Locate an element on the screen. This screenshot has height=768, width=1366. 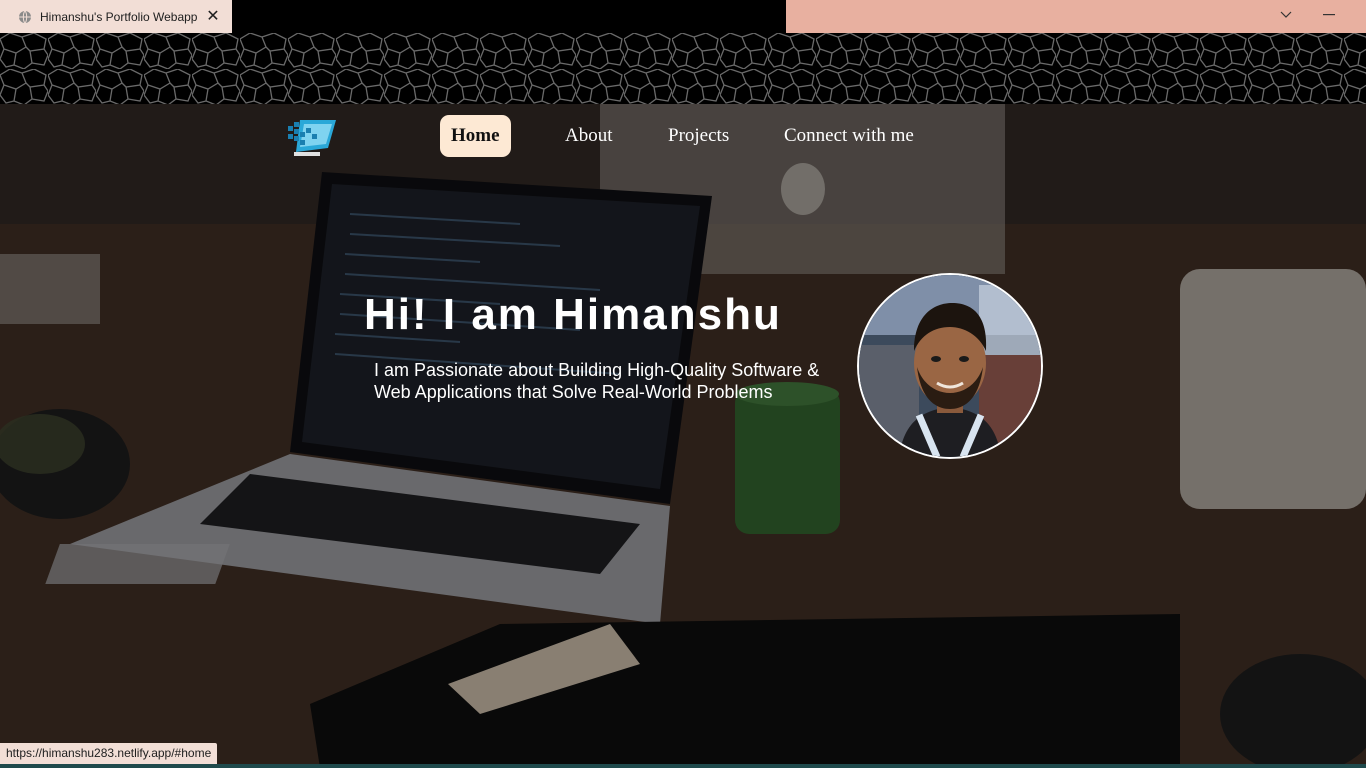
bottom-accent-line is located at coordinates (683, 766).